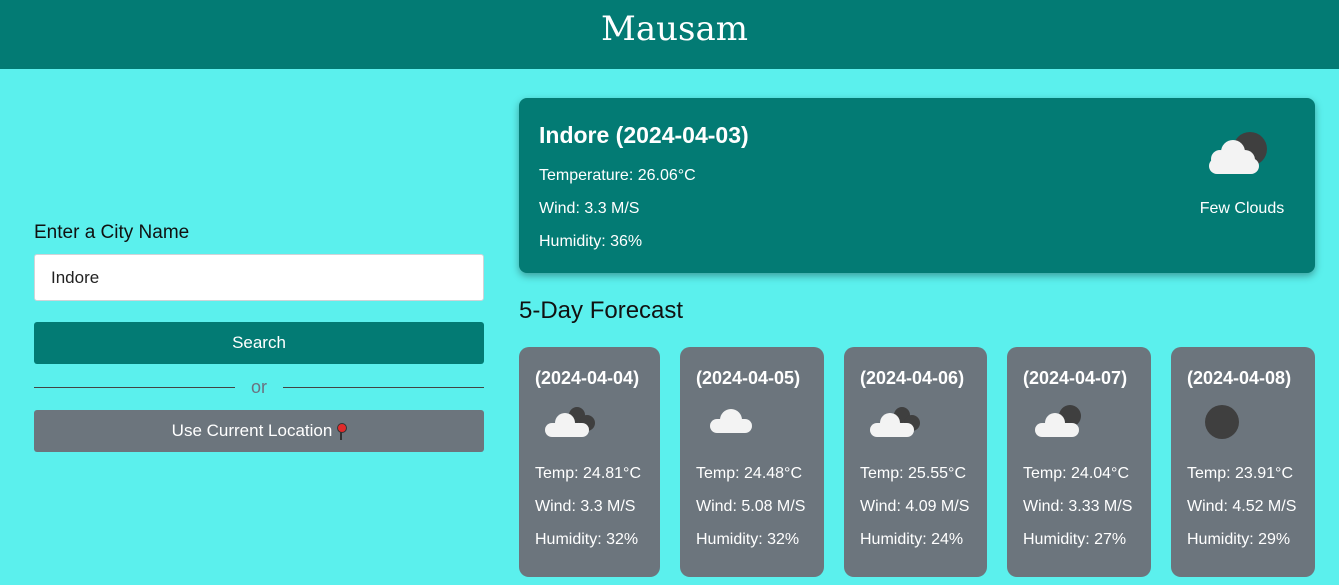 Image resolution: width=1339 pixels, height=585 pixels. What do you see at coordinates (112, 232) in the screenshot?
I see `city-label: Enter a City Name` at bounding box center [112, 232].